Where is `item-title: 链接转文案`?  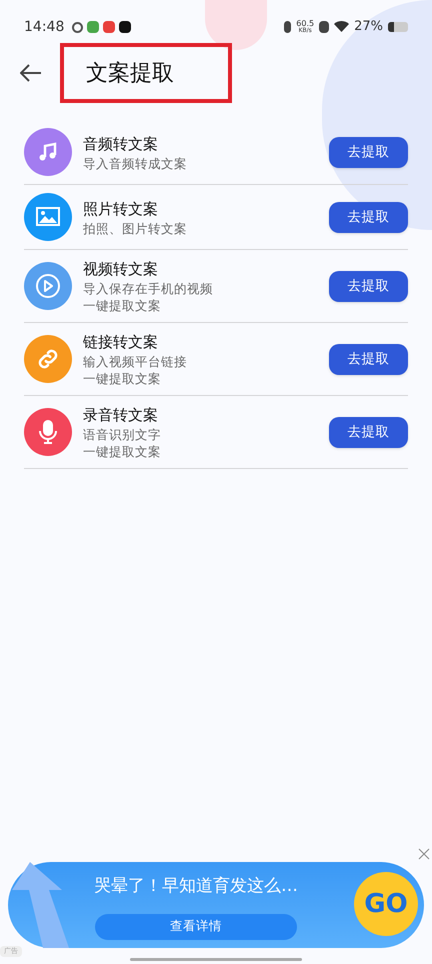 item-title: 链接转文案 is located at coordinates (121, 342).